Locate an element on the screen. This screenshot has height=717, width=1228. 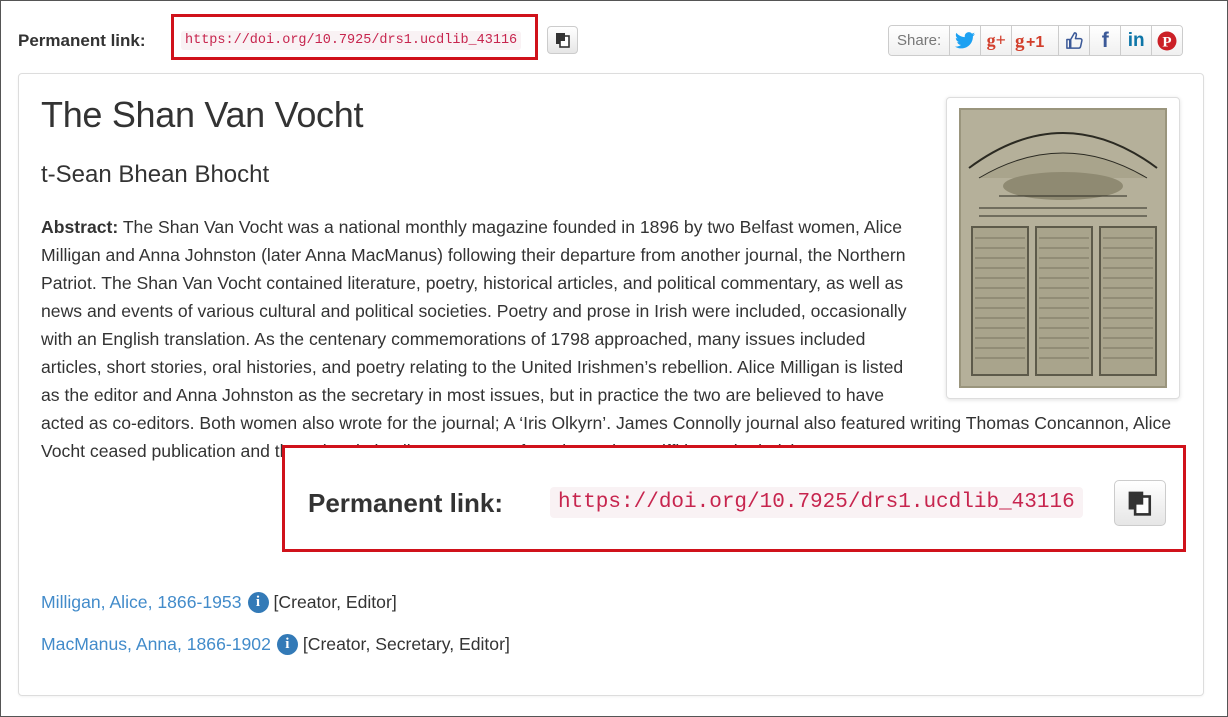
google-plus-icon: g+ is located at coordinates (996, 40).